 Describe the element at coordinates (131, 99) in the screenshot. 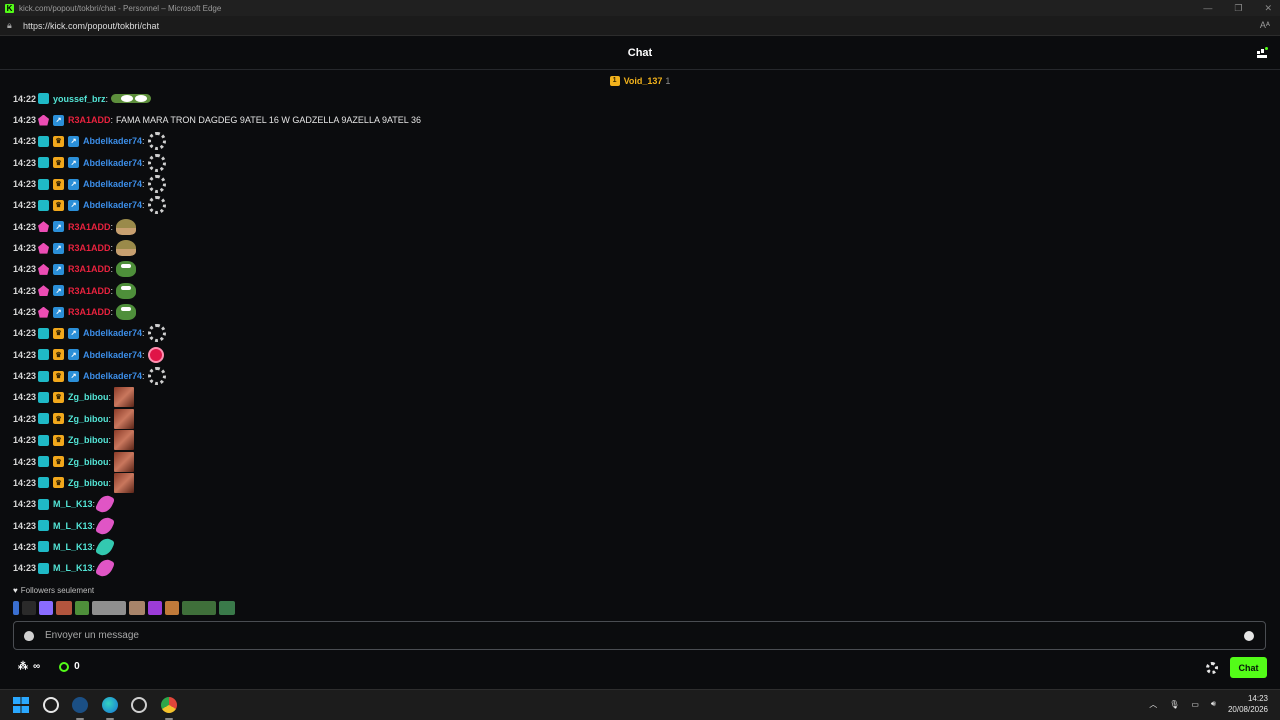

I see `eyes-emote-icon` at that location.